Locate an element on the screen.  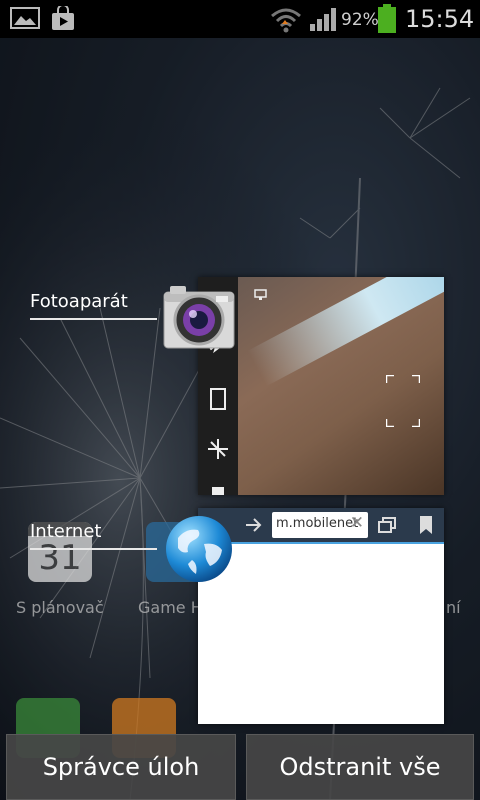
gallery-notification-icon is located at coordinates (25, 18).